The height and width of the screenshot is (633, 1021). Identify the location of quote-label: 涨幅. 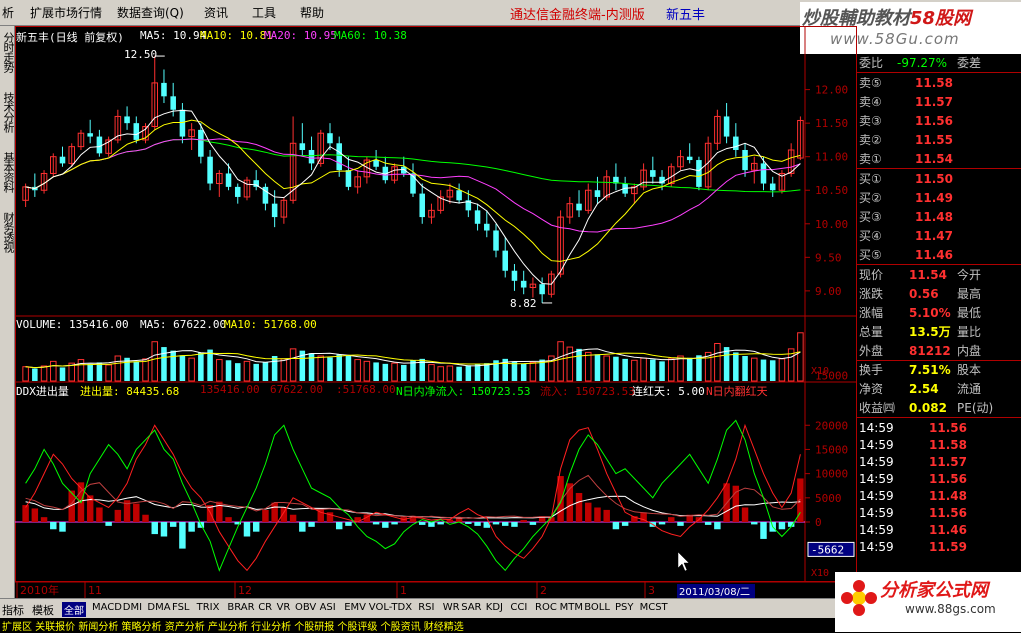
(871, 313).